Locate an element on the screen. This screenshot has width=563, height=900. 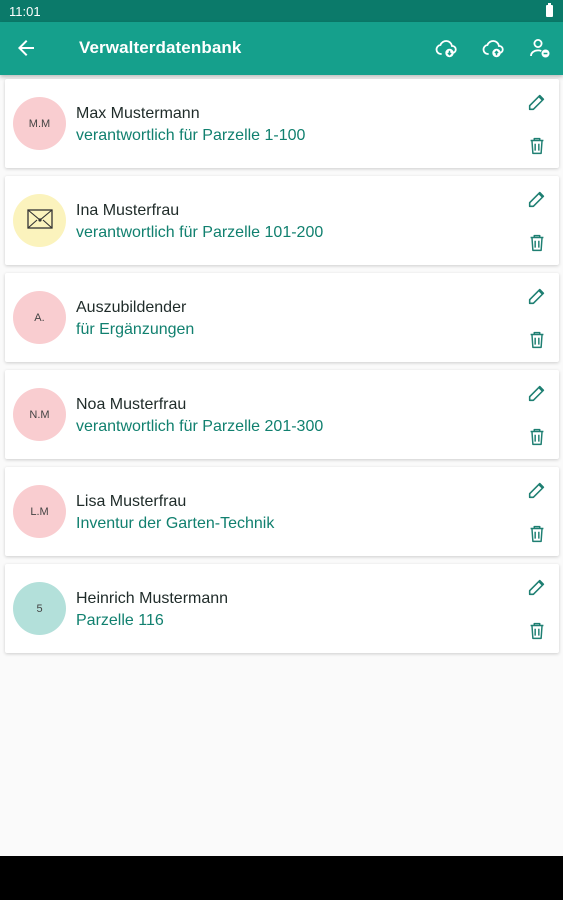
avatar-initials: 5 is located at coordinates (39, 608).